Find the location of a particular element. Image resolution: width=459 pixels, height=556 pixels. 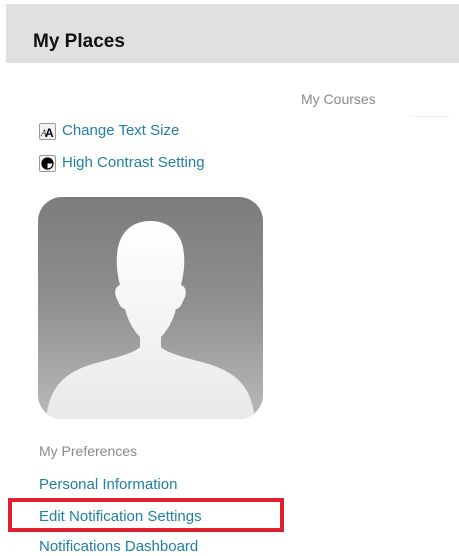

divider is located at coordinates (430, 116).